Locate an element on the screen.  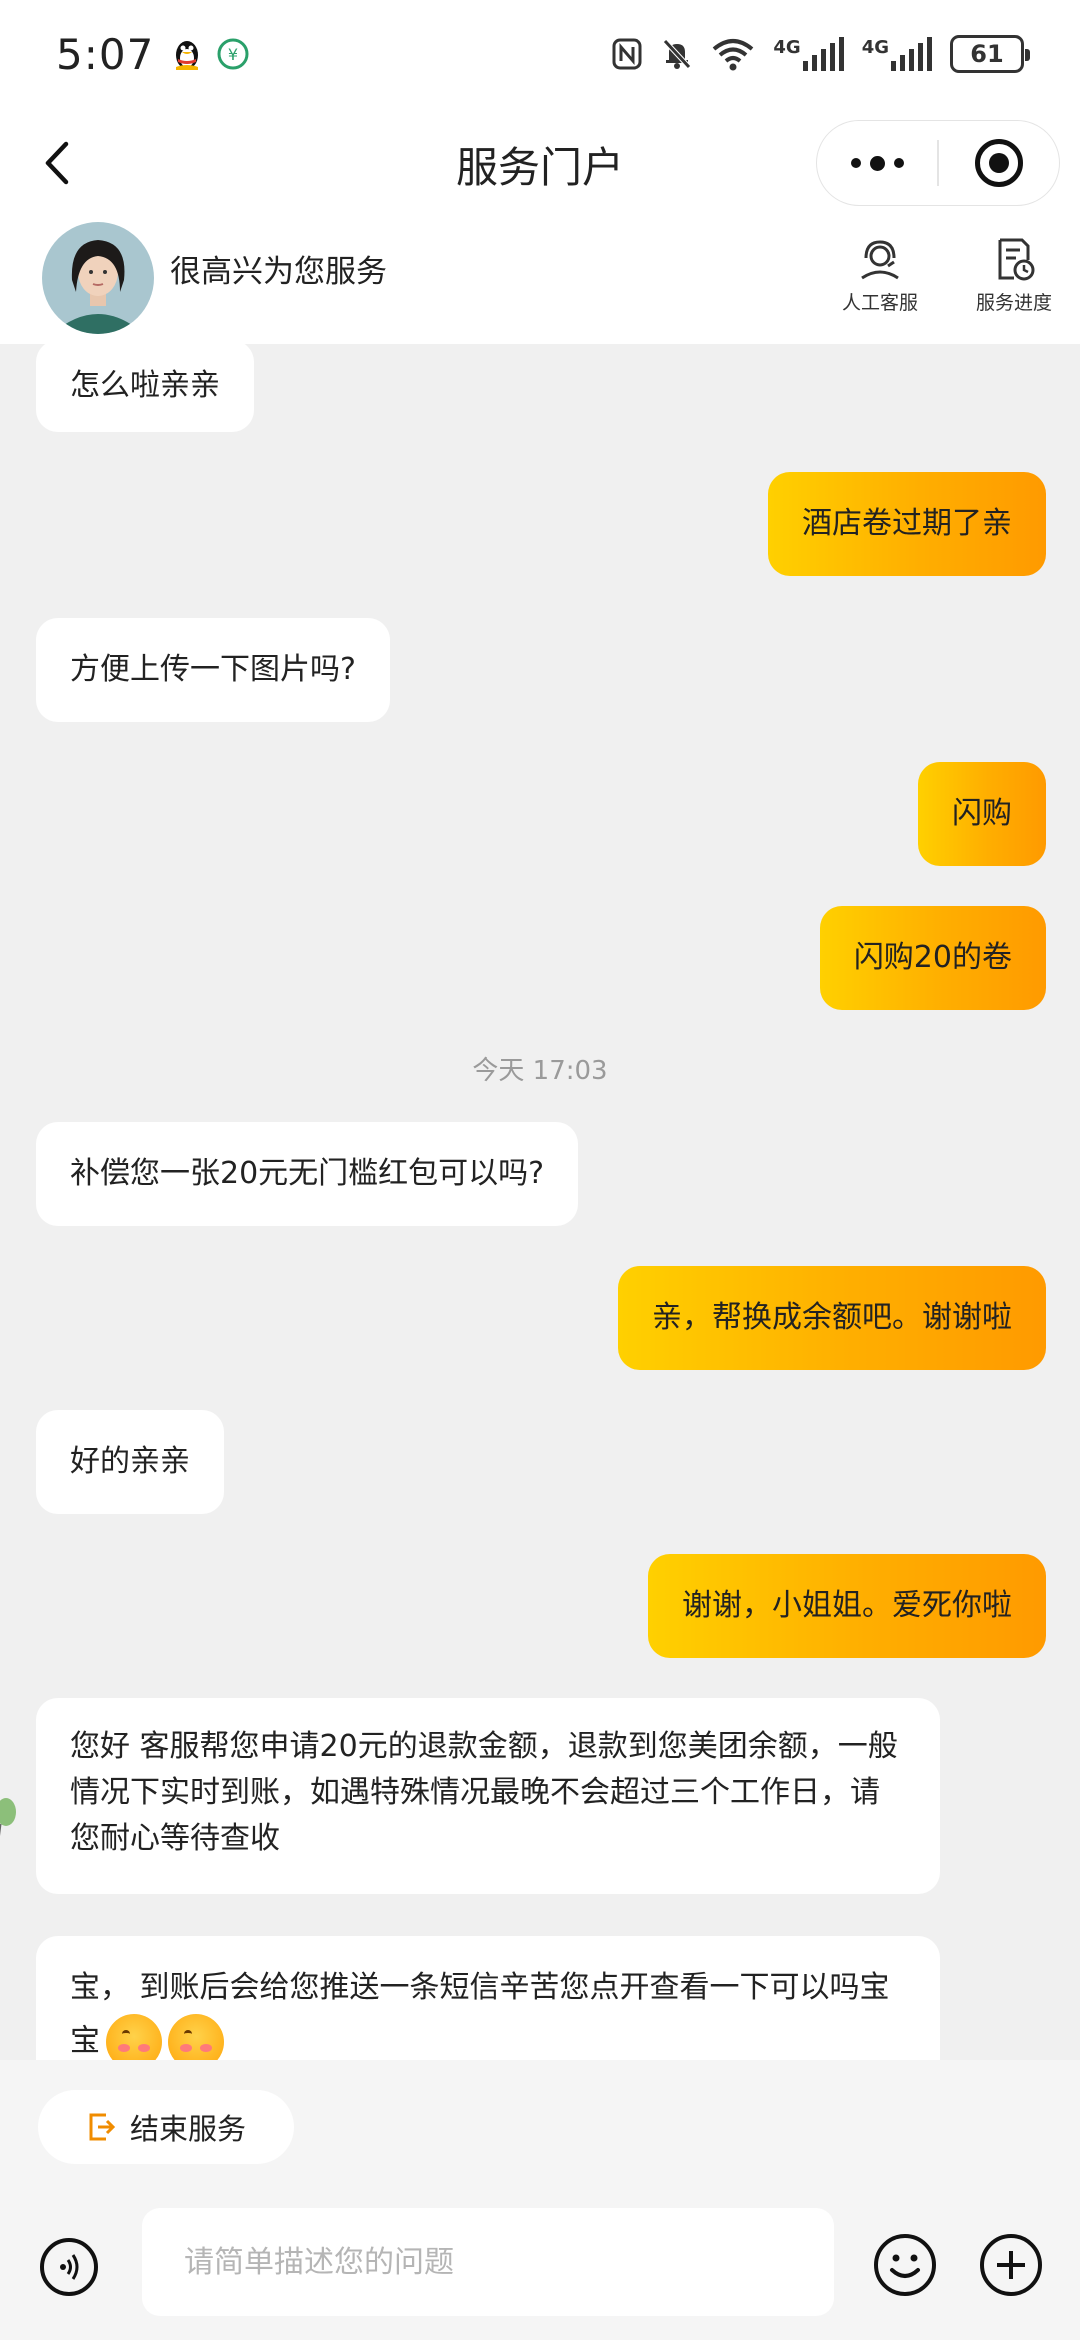
plus-icon is located at coordinates (1011, 2265).